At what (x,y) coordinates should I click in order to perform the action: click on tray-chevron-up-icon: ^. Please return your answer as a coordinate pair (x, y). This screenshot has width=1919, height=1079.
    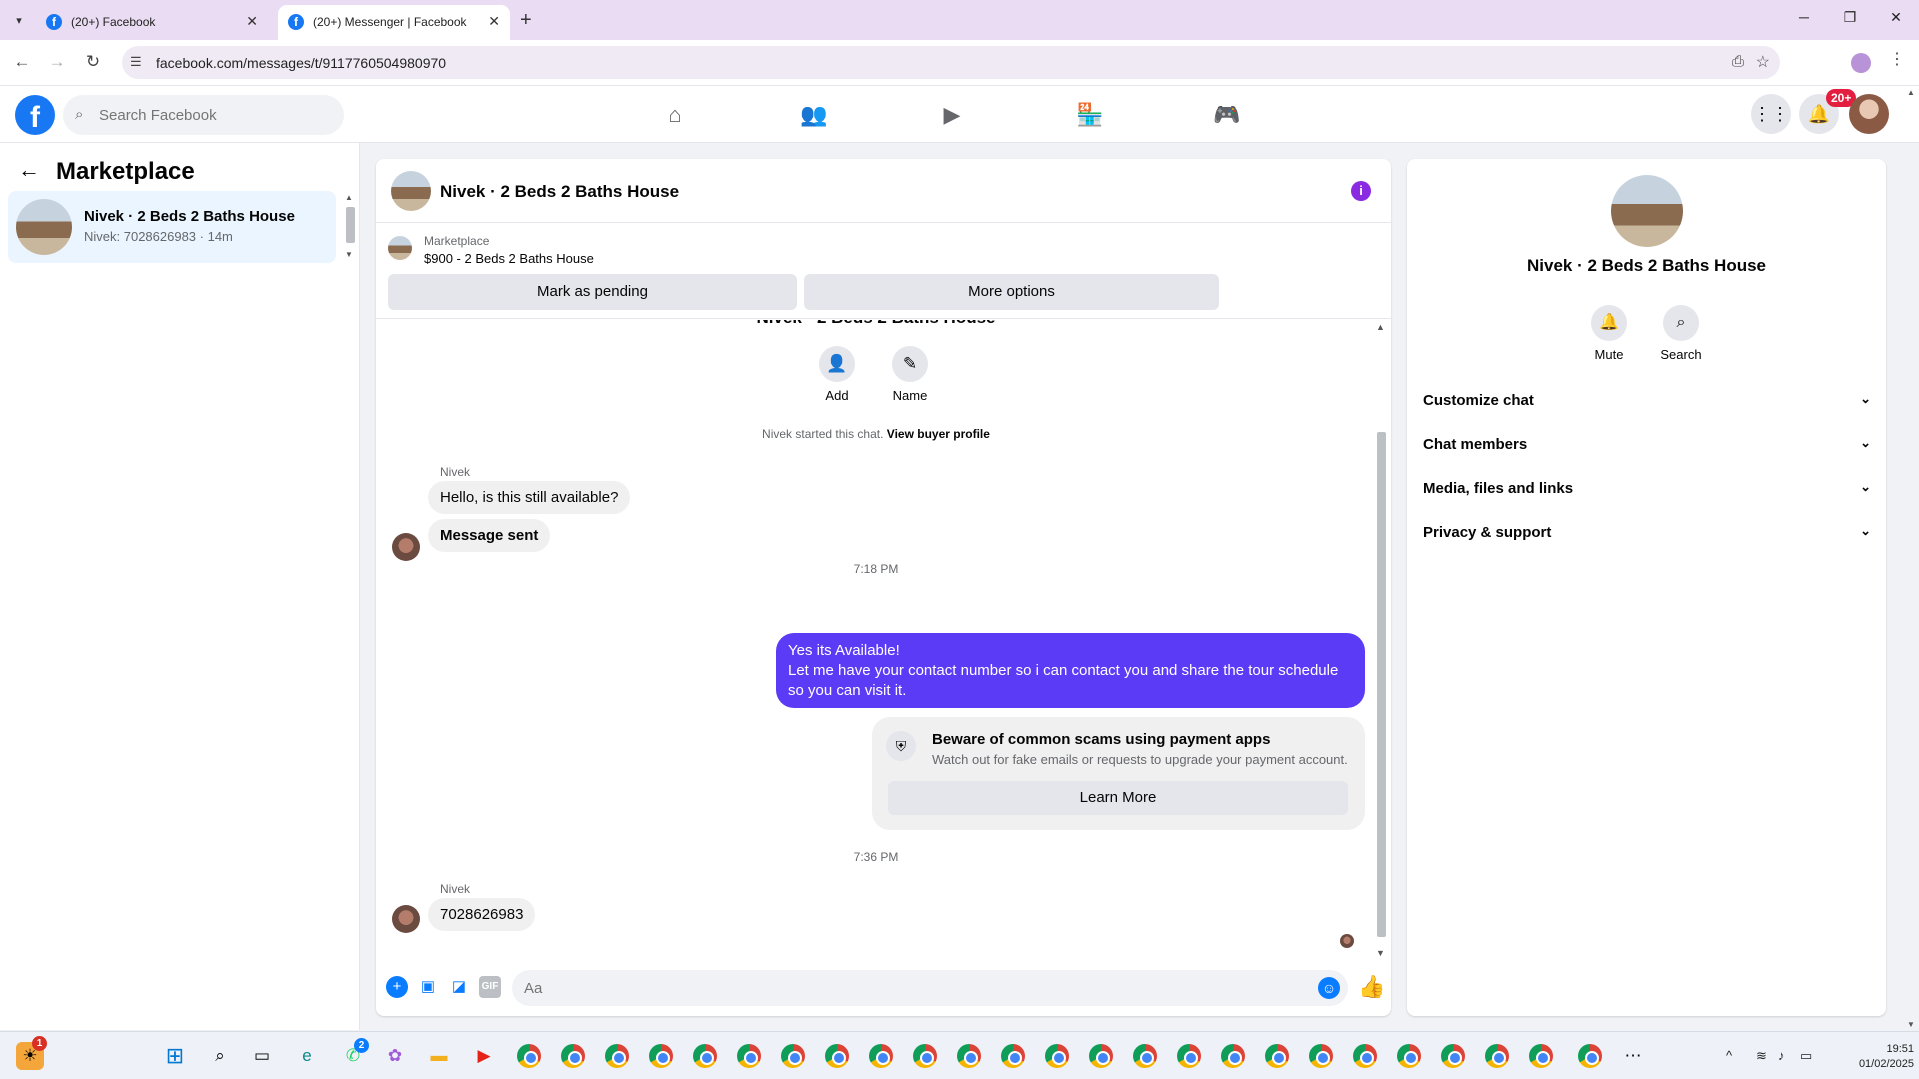
    Looking at the image, I should click on (1729, 1055).